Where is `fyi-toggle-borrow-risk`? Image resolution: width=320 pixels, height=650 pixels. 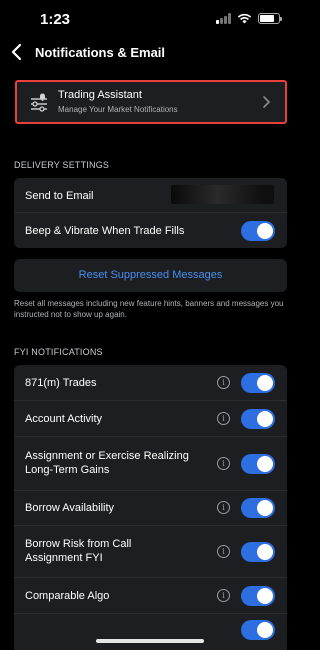
fyi-toggle-borrow-risk is located at coordinates (258, 552).